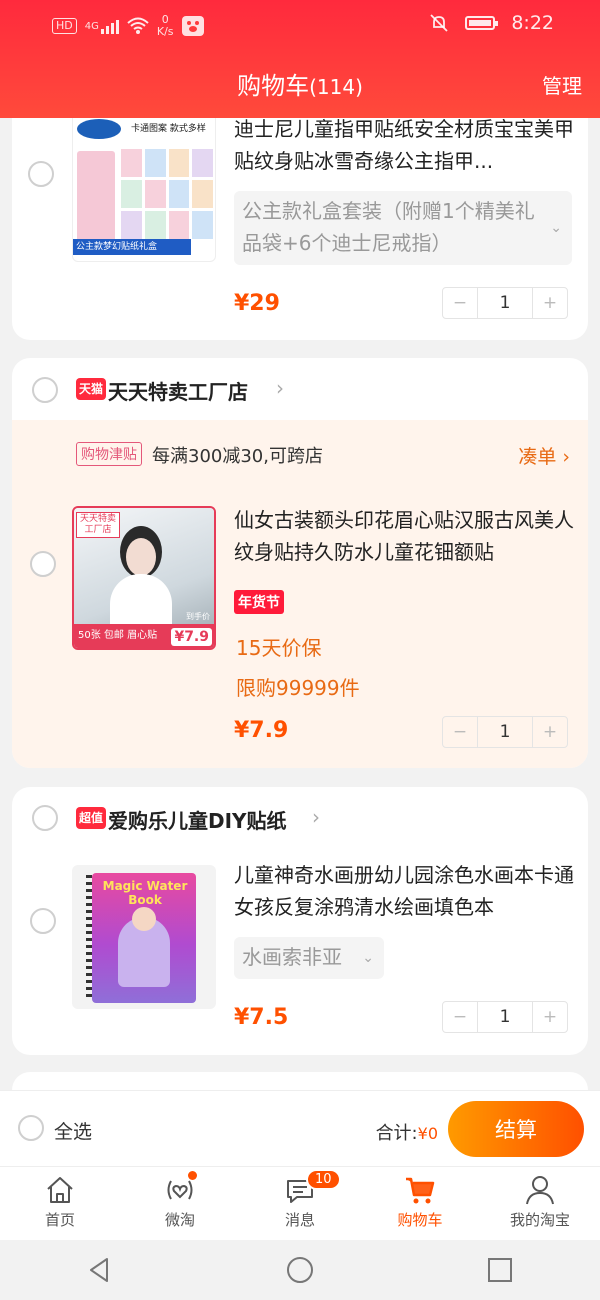  What do you see at coordinates (516, 1129) in the screenshot?
I see `checkout-button: 结算` at bounding box center [516, 1129].